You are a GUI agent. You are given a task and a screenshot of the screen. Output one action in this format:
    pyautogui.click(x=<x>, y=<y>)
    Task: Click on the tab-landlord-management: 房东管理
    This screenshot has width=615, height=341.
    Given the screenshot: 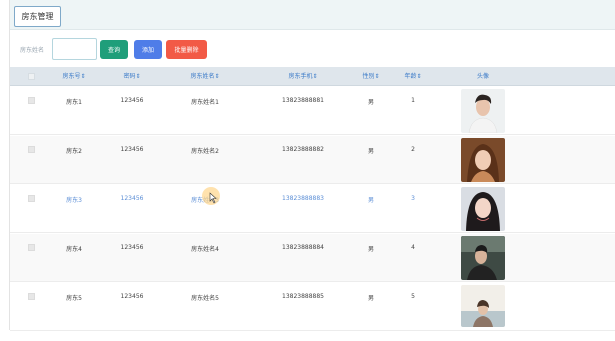 What is the action you would take?
    pyautogui.click(x=37, y=16)
    